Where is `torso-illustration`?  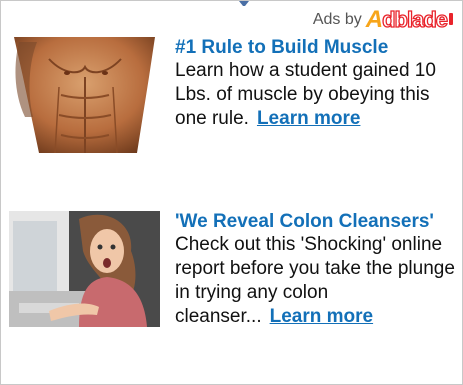 torso-illustration is located at coordinates (84, 95).